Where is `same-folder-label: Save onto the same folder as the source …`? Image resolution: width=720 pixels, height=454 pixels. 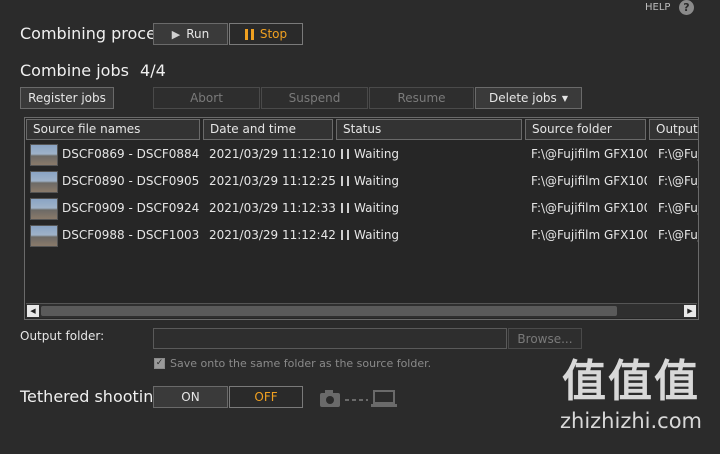
same-folder-label: Save onto the same folder as the source … is located at coordinates (301, 363).